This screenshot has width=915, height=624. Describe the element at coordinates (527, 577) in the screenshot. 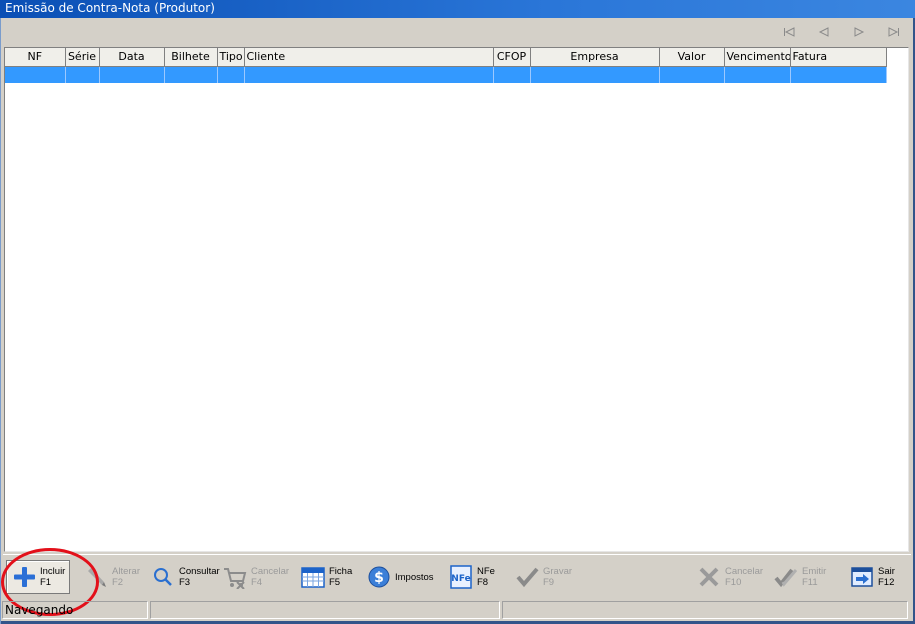

I see `checkmark-icon` at that location.